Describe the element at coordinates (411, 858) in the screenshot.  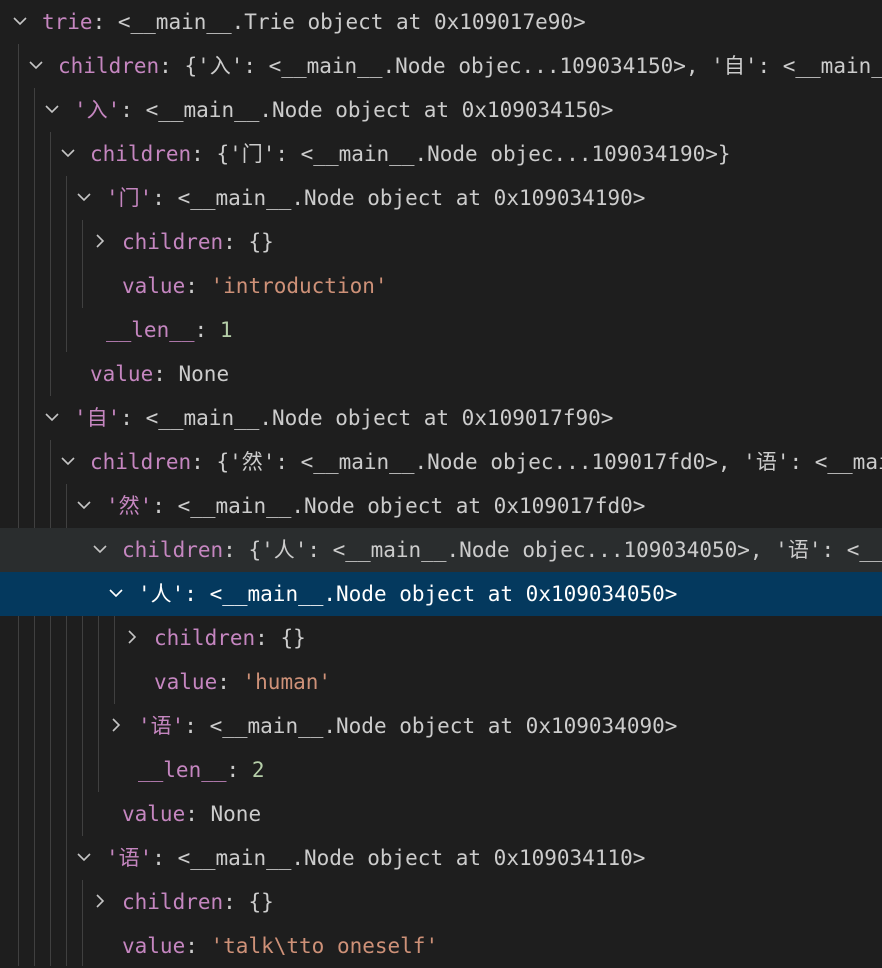
I see `variable-value: <__main__.Node object at 0x109034110>` at that location.